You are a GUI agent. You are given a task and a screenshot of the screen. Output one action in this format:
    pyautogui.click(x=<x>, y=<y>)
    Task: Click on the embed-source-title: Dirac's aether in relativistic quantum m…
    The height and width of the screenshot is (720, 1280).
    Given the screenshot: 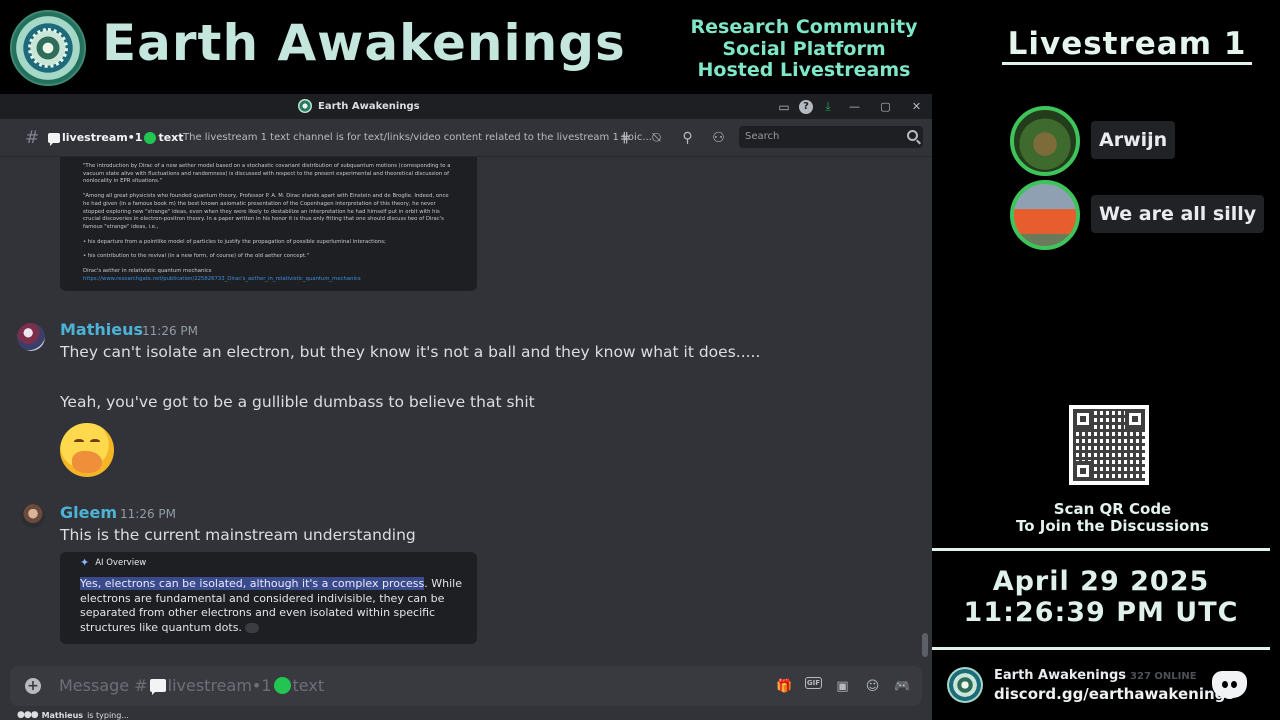 What is the action you would take?
    pyautogui.click(x=147, y=271)
    